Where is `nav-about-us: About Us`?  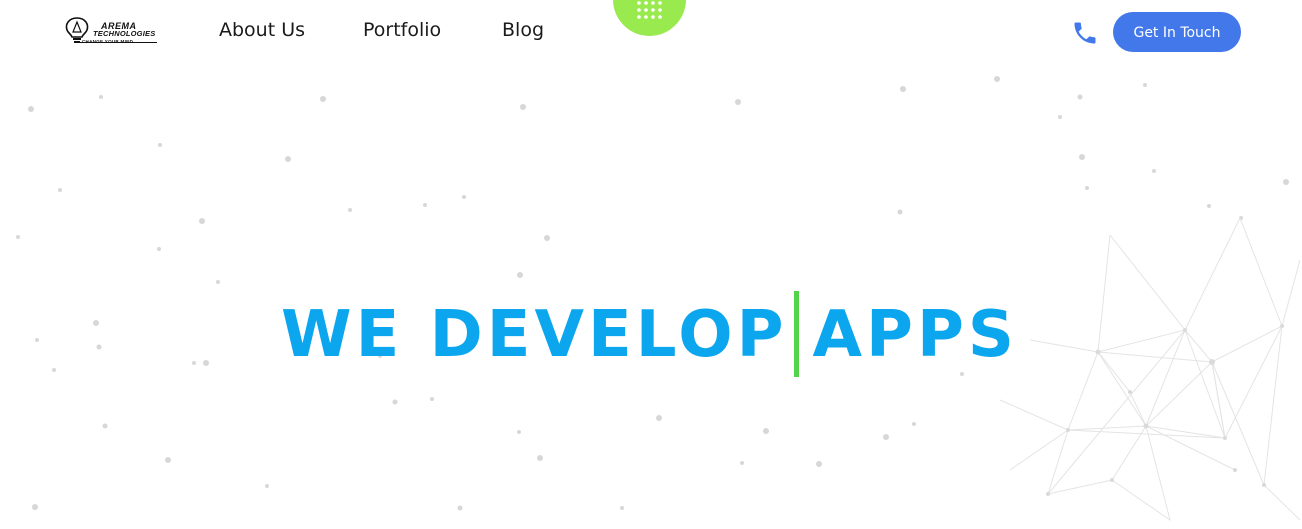
nav-about-us: About Us is located at coordinates (262, 30).